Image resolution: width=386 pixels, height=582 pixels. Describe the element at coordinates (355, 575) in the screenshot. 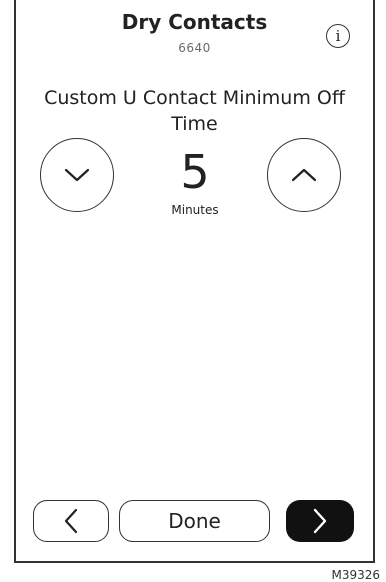

I see `figure-code: M39326` at that location.